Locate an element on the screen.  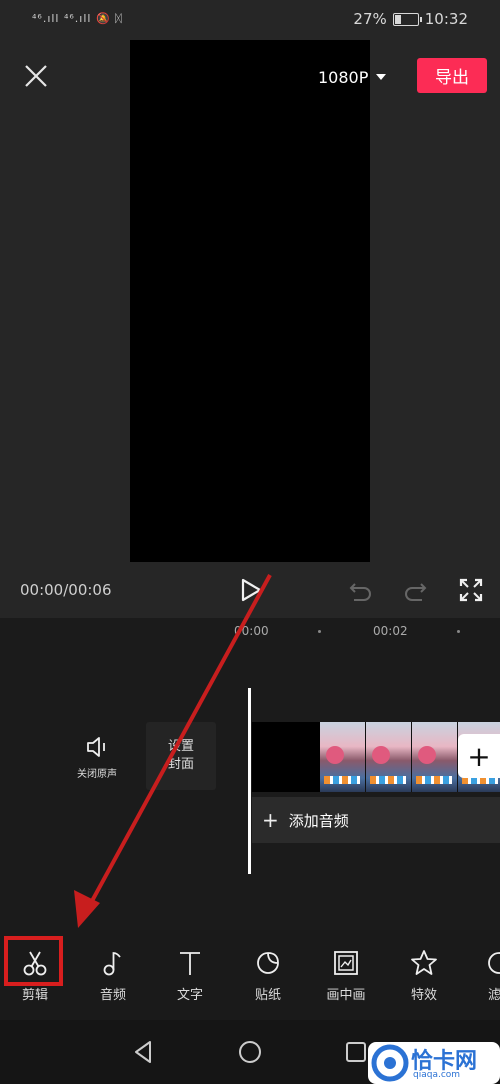
redo-icon is located at coordinates (416, 592).